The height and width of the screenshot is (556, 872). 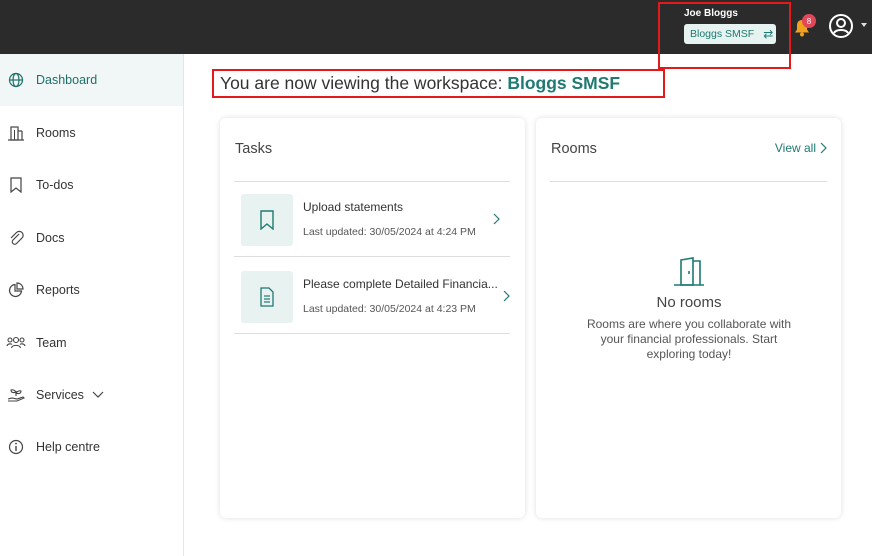 I want to click on sidebar-item-label: Dashboard, so click(x=67, y=80).